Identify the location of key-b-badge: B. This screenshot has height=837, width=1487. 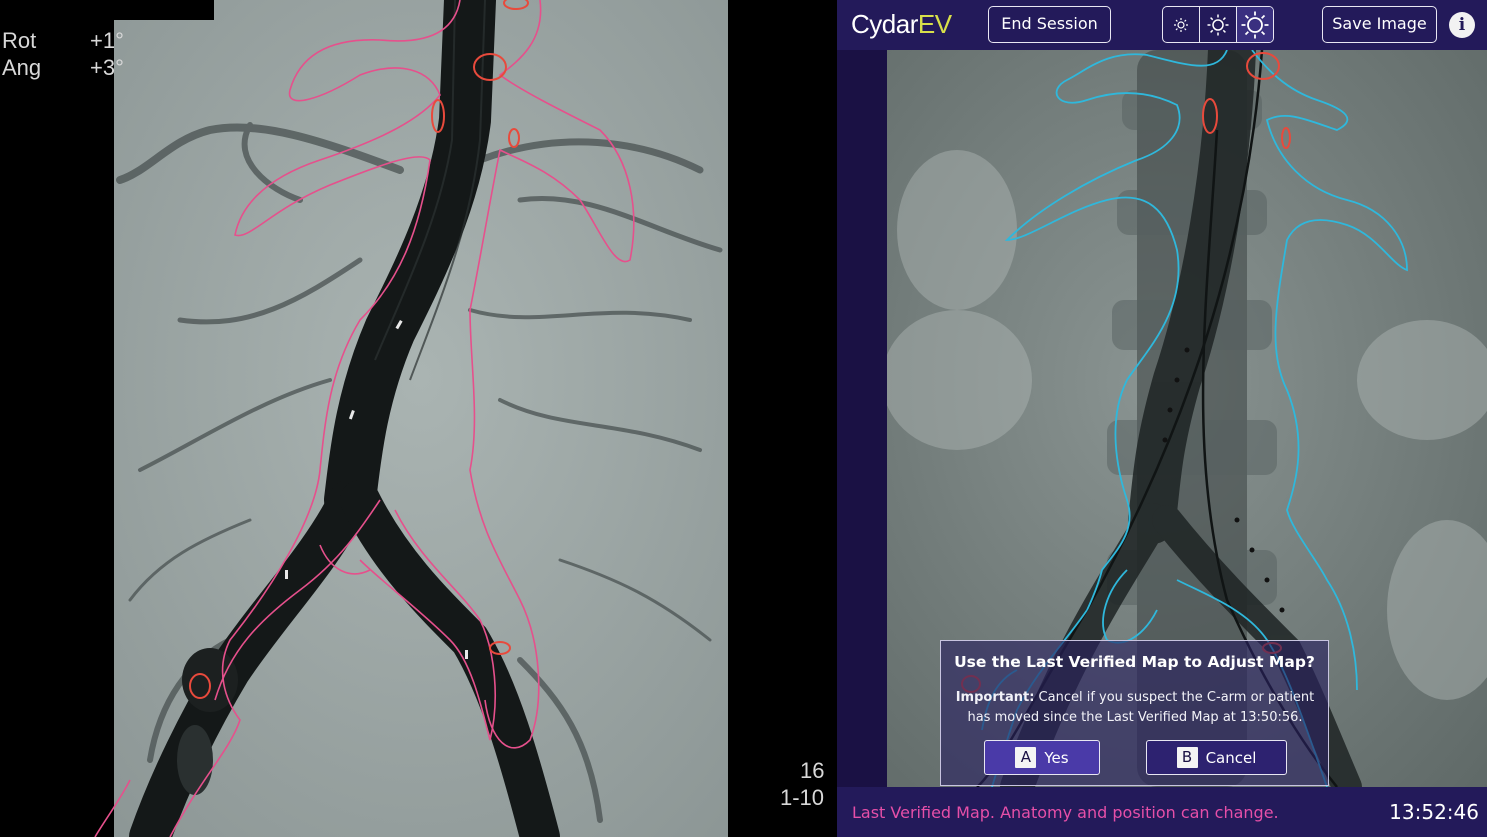
(1187, 757).